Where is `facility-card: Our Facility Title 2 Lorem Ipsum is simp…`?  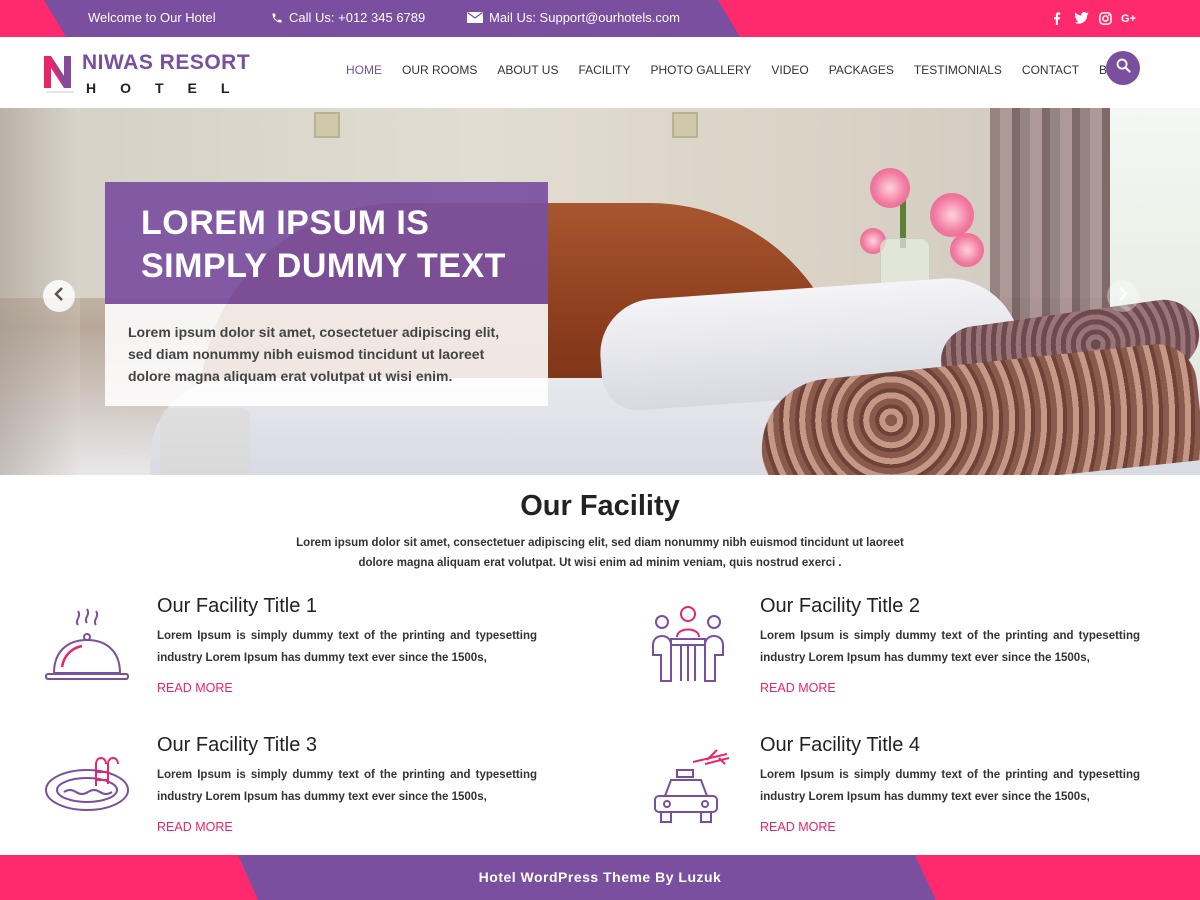 facility-card: Our Facility Title 2 Lorem Ipsum is simp… is located at coordinates (915, 650).